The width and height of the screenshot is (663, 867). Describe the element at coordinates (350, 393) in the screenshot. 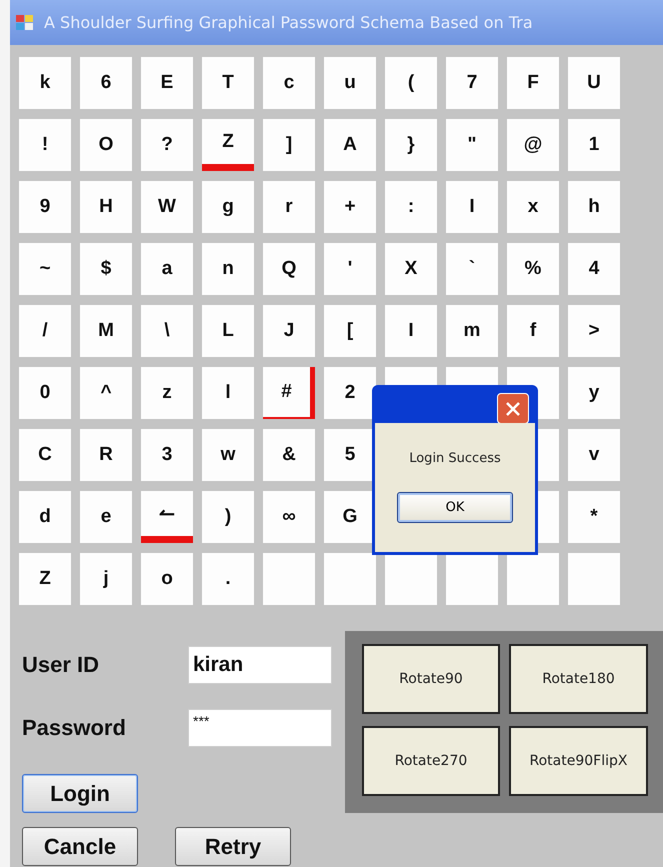

I see `character-key: 2` at that location.